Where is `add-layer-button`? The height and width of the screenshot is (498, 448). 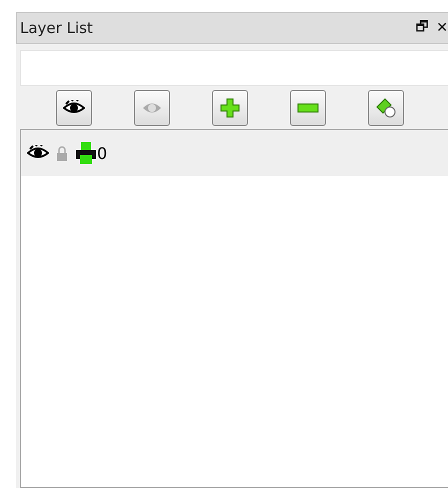 add-layer-button is located at coordinates (230, 108).